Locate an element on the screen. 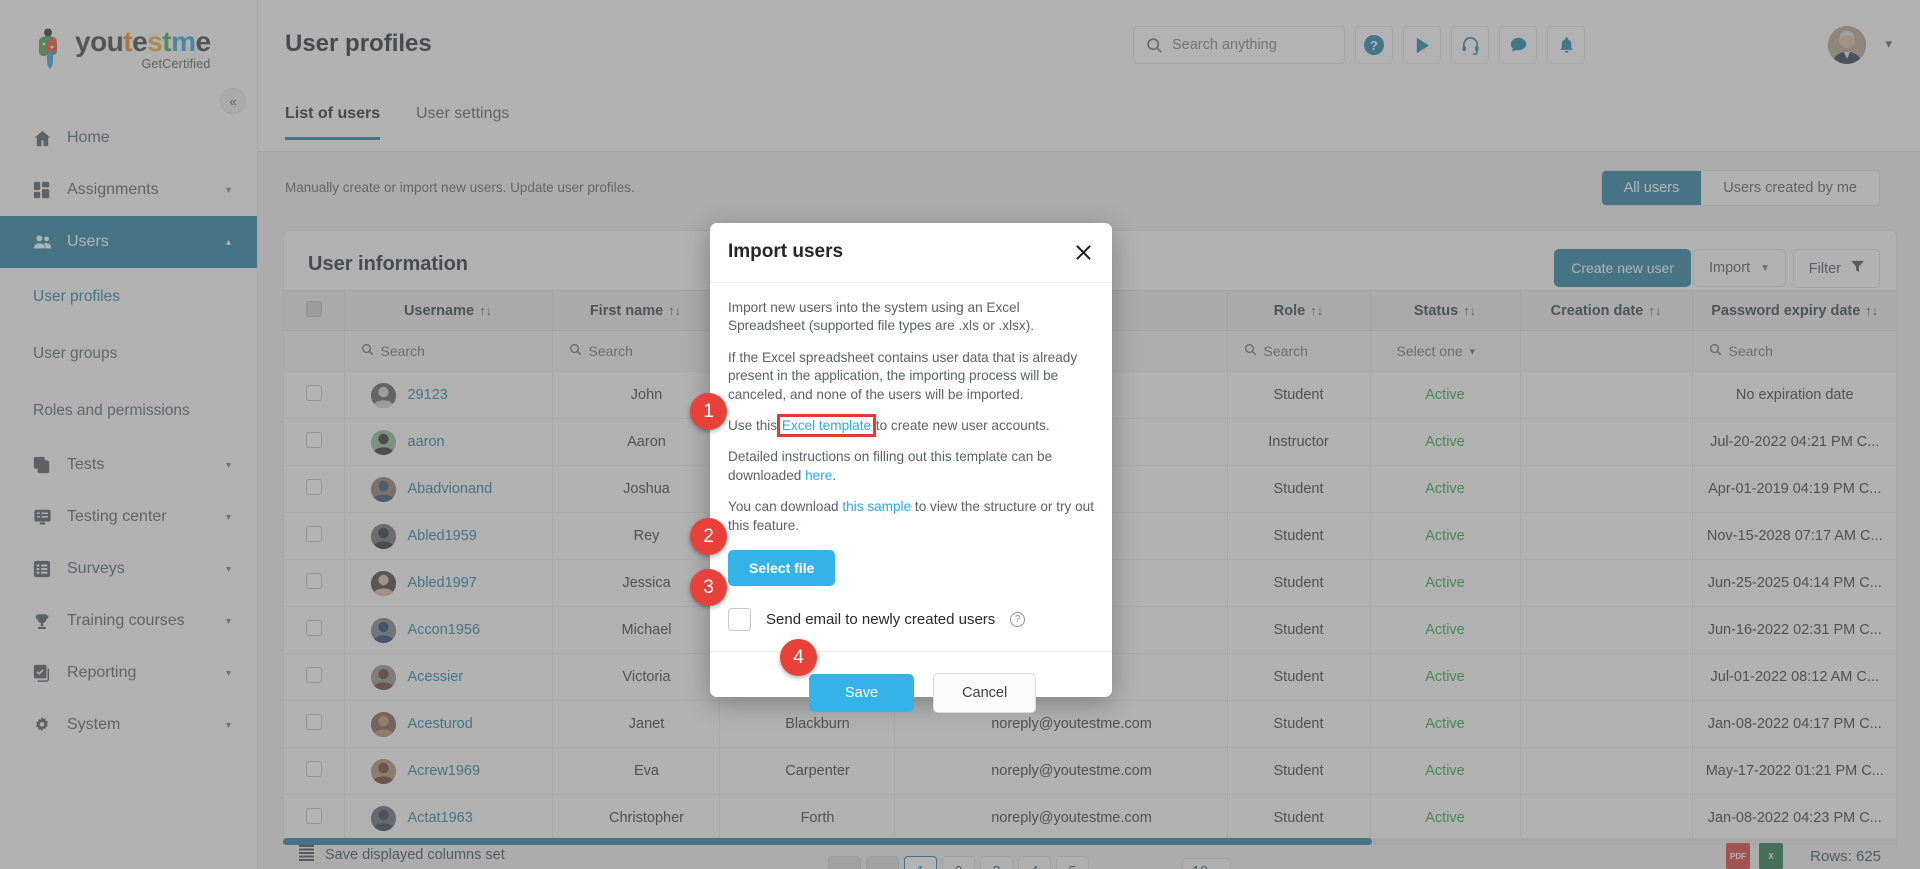 This screenshot has height=869, width=1920. cell-username: Acrew1969 is located at coordinates (448, 771).